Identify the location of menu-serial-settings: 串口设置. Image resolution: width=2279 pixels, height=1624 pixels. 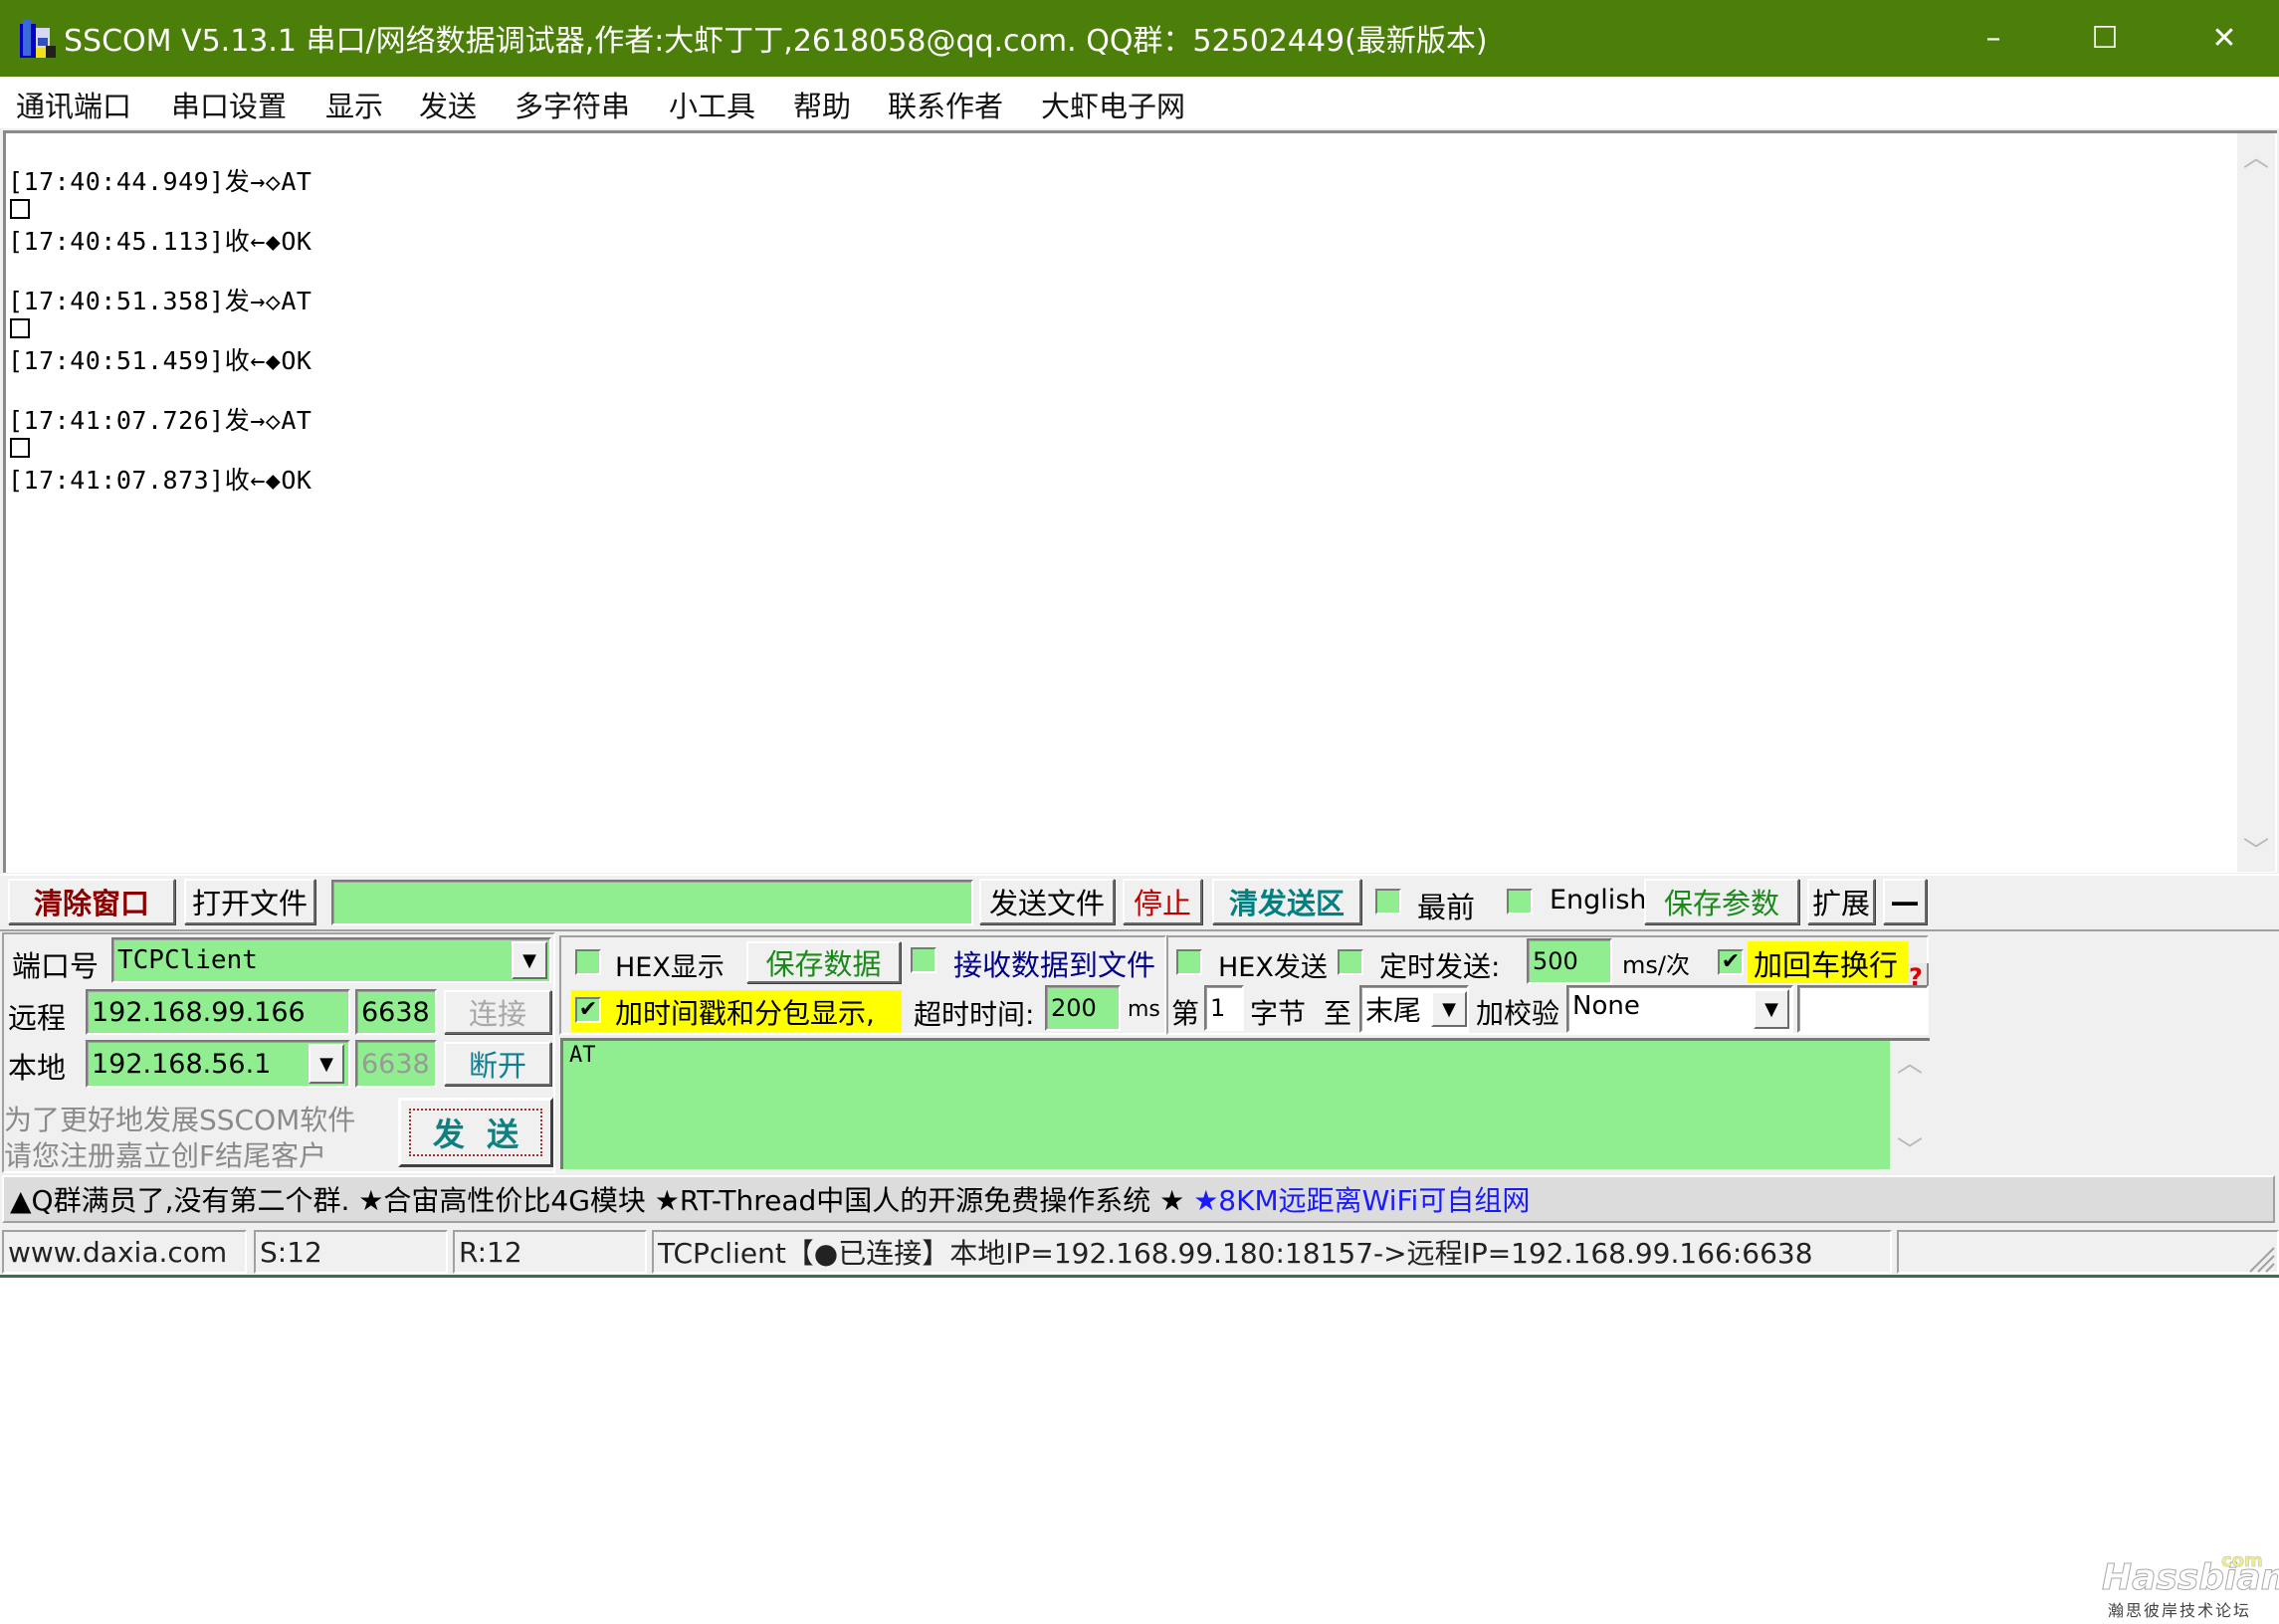
(229, 105).